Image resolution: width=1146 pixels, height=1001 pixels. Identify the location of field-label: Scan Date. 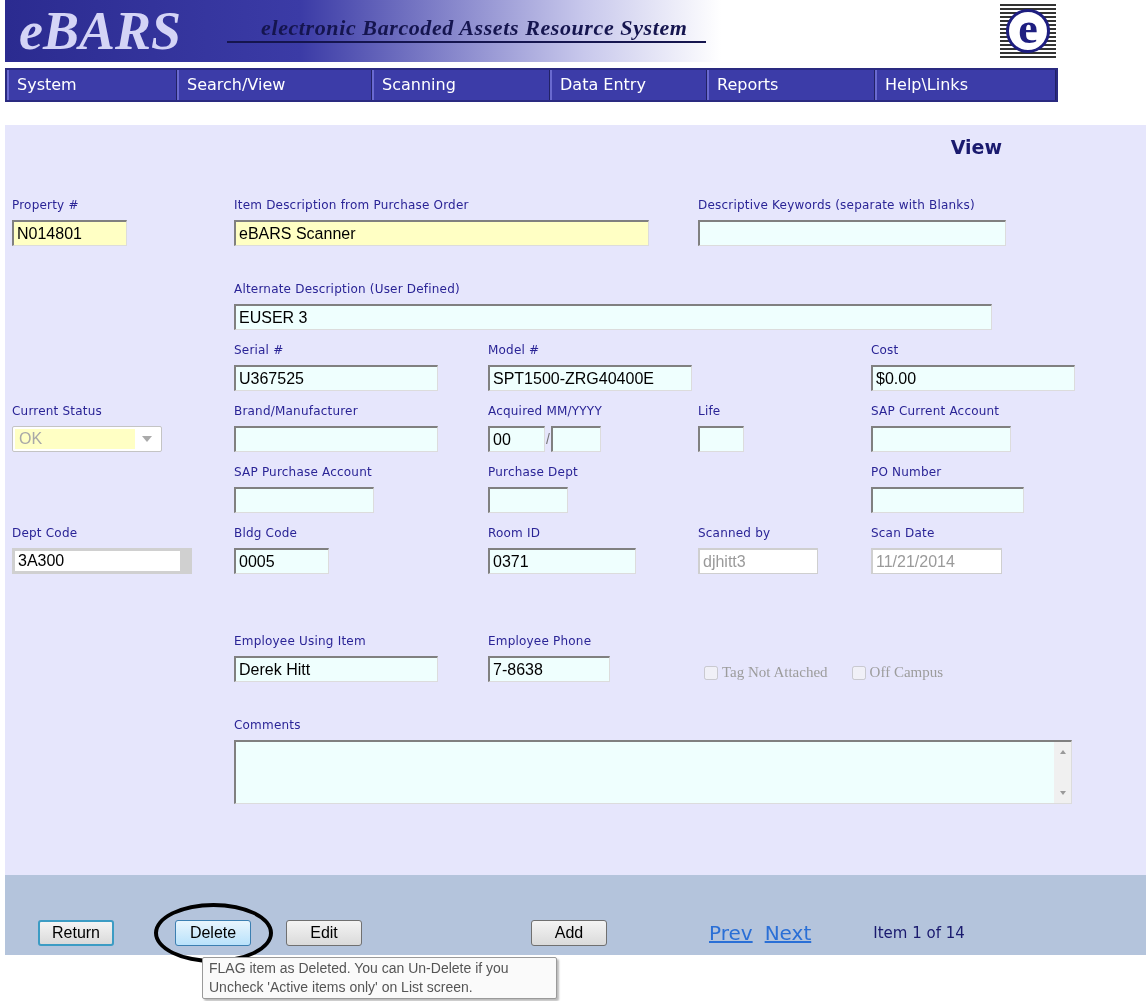
(903, 533).